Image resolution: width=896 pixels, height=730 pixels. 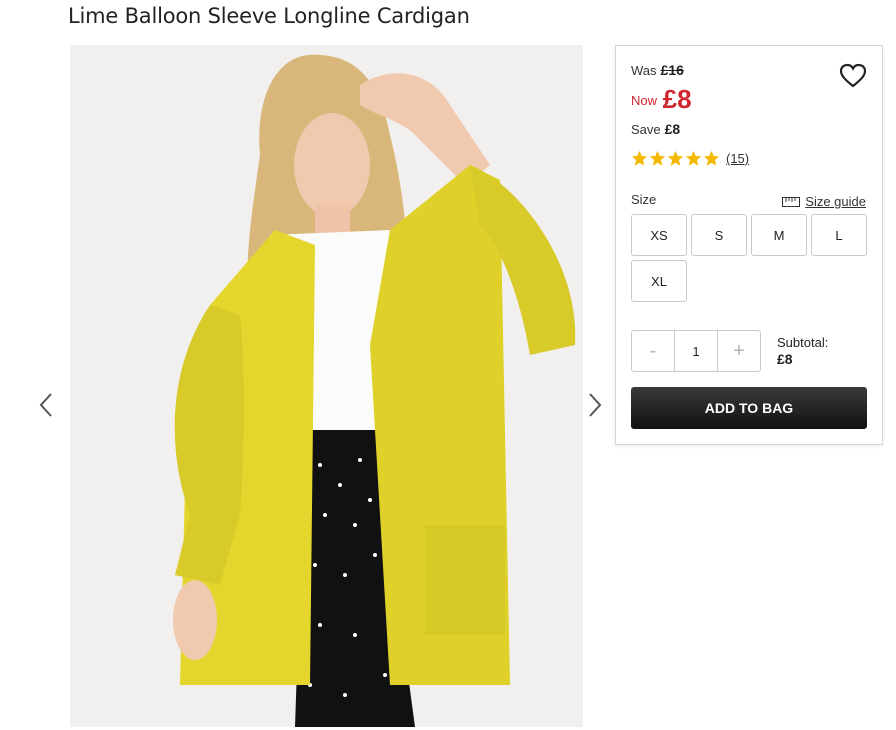 I want to click on size-option-xl: XL, so click(x=659, y=281).